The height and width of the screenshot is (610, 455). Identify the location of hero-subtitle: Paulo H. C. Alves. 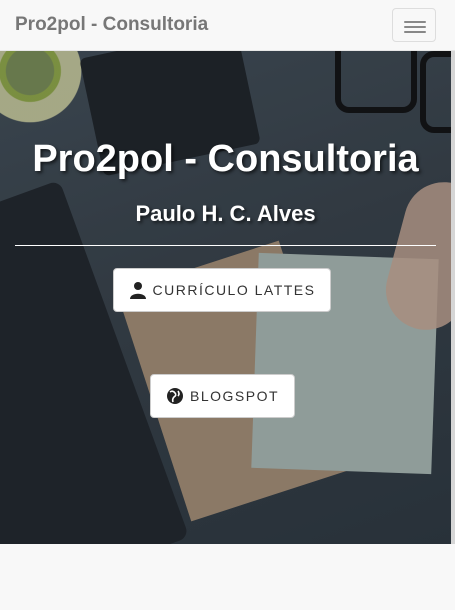
(225, 213).